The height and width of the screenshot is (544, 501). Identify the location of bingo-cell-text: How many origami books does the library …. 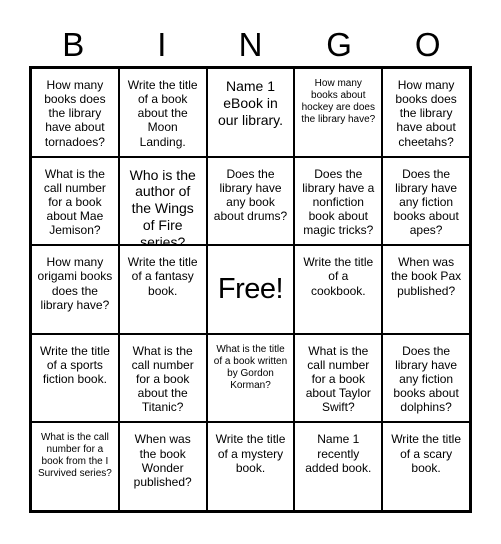
(75, 283).